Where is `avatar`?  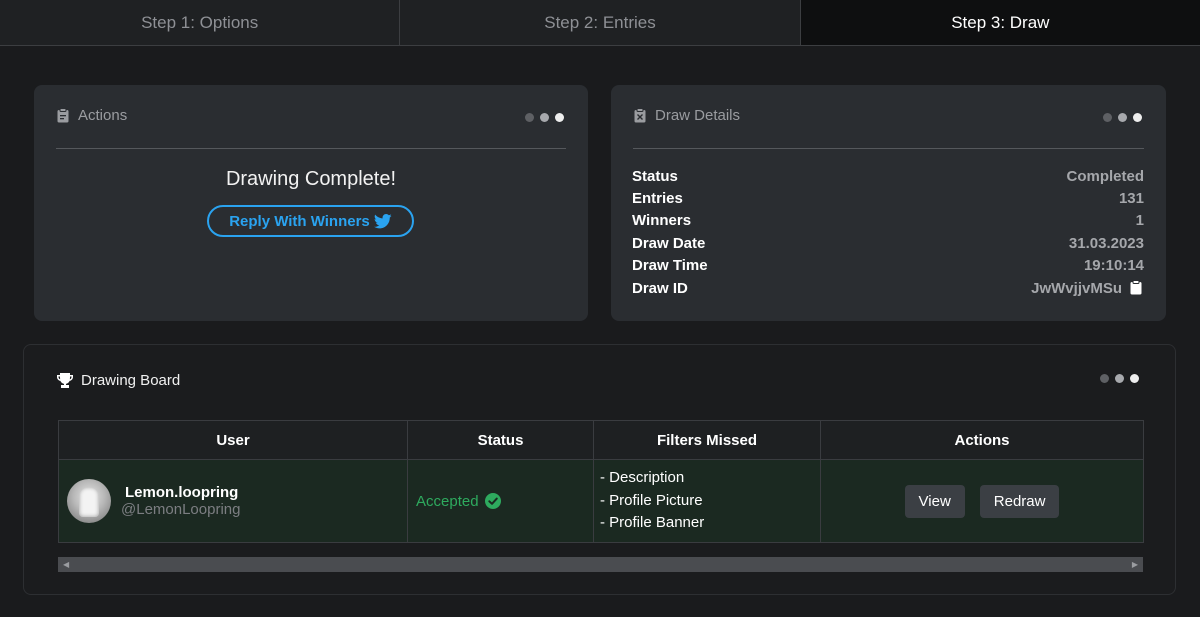
avatar is located at coordinates (89, 501).